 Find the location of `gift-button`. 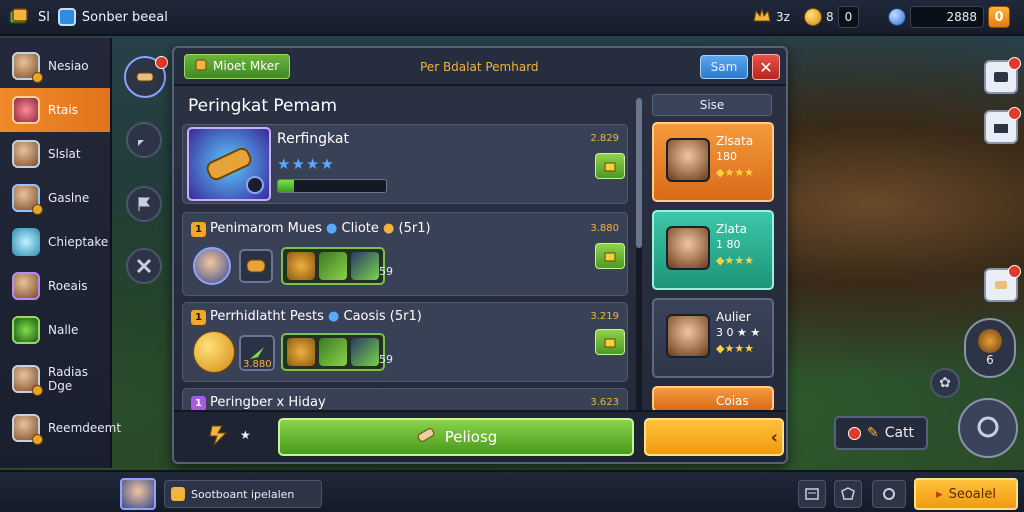

gift-button is located at coordinates (1002, 125).